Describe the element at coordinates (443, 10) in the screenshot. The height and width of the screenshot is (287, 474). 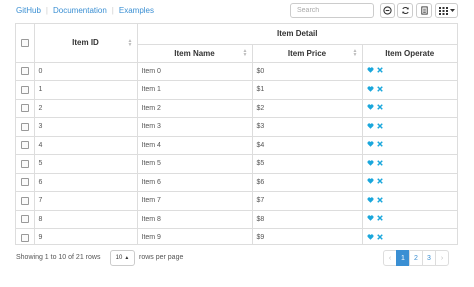
I see `grid-icon` at that location.